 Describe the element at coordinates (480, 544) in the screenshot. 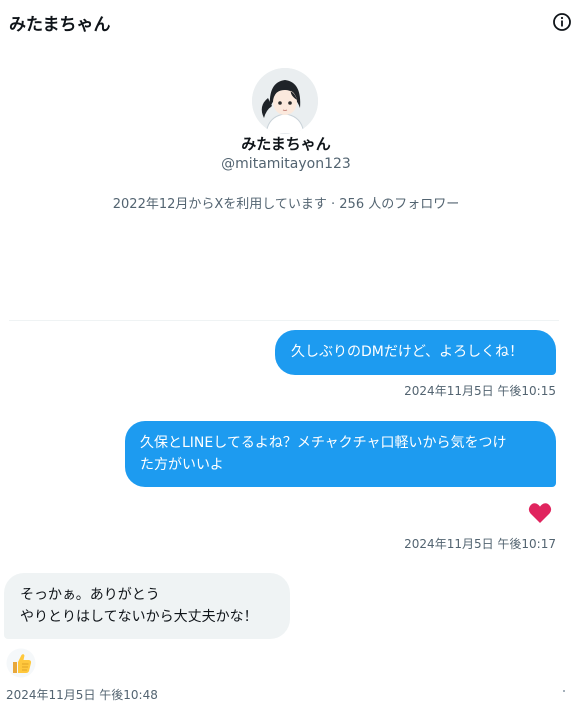

I see `message-timestamp: 2024年11月5日 午後10:17` at that location.